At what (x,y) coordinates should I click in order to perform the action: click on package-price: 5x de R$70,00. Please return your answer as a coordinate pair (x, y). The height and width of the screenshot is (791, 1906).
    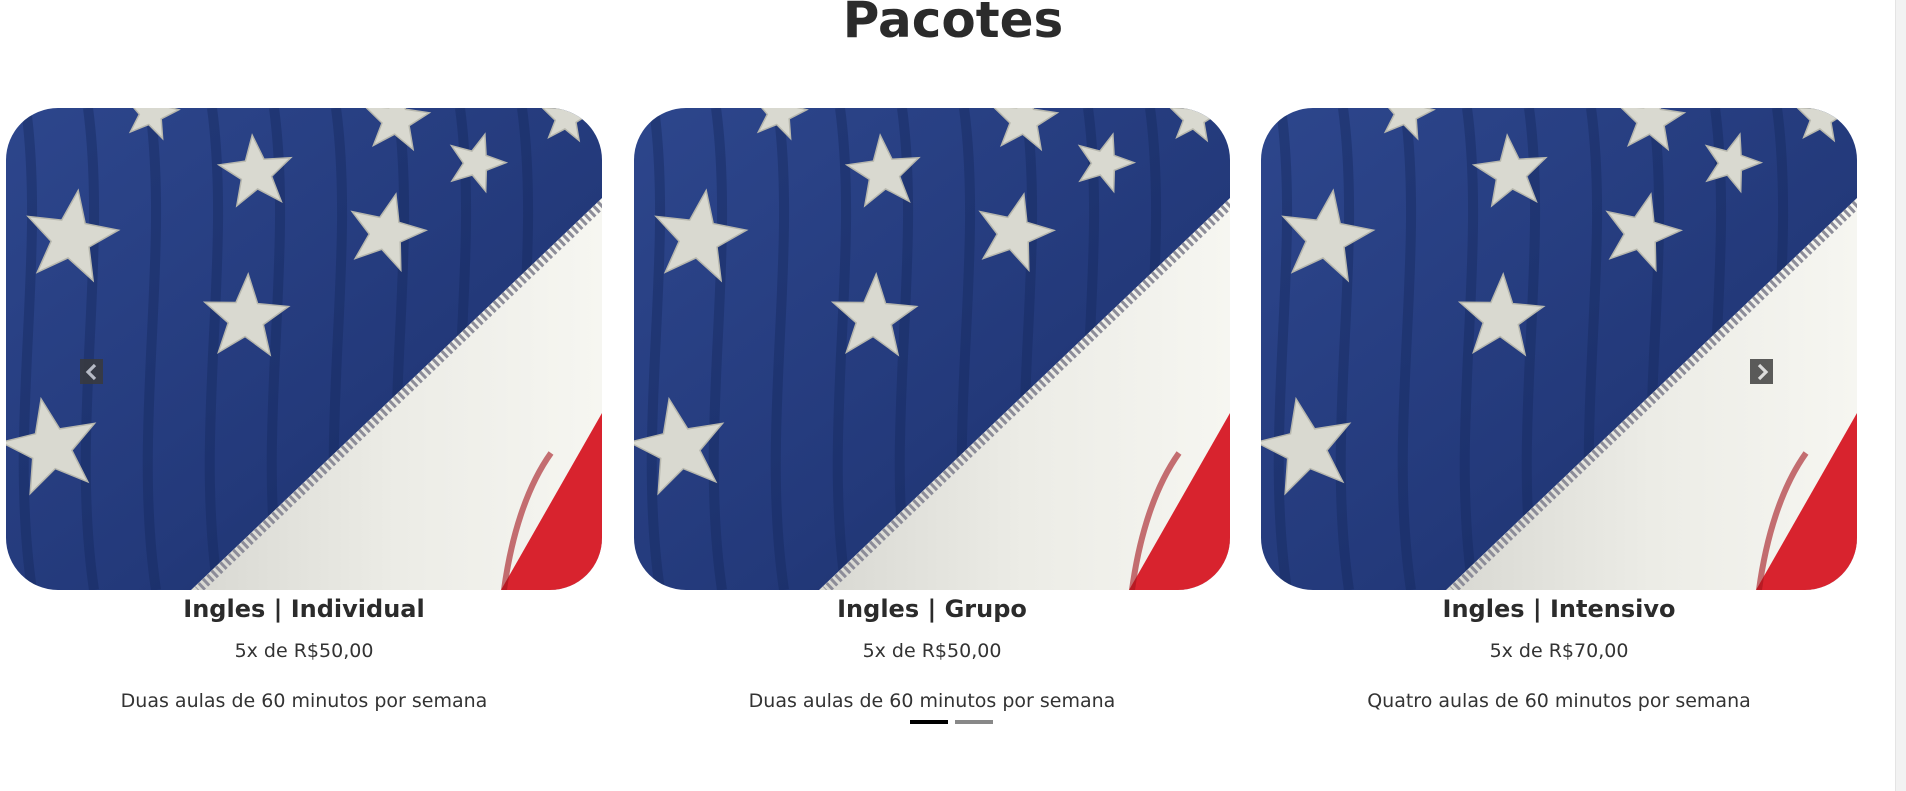
    Looking at the image, I should click on (1559, 651).